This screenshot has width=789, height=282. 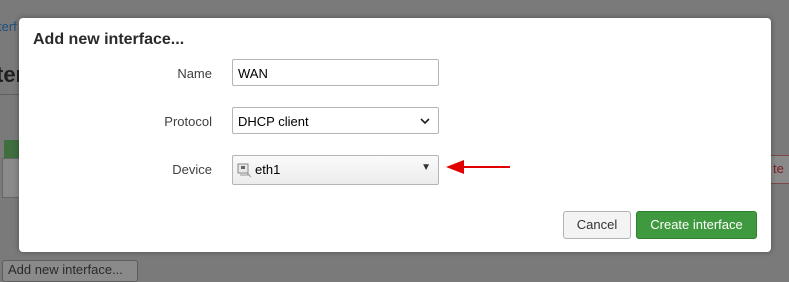 What do you see at coordinates (426, 167) in the screenshot?
I see `dropdown-caret-icon: ▼` at bounding box center [426, 167].